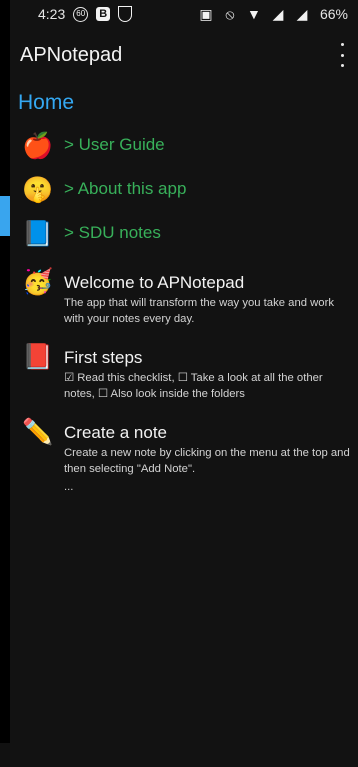  I want to click on note-title: Welcome to APNotepad, so click(154, 282).